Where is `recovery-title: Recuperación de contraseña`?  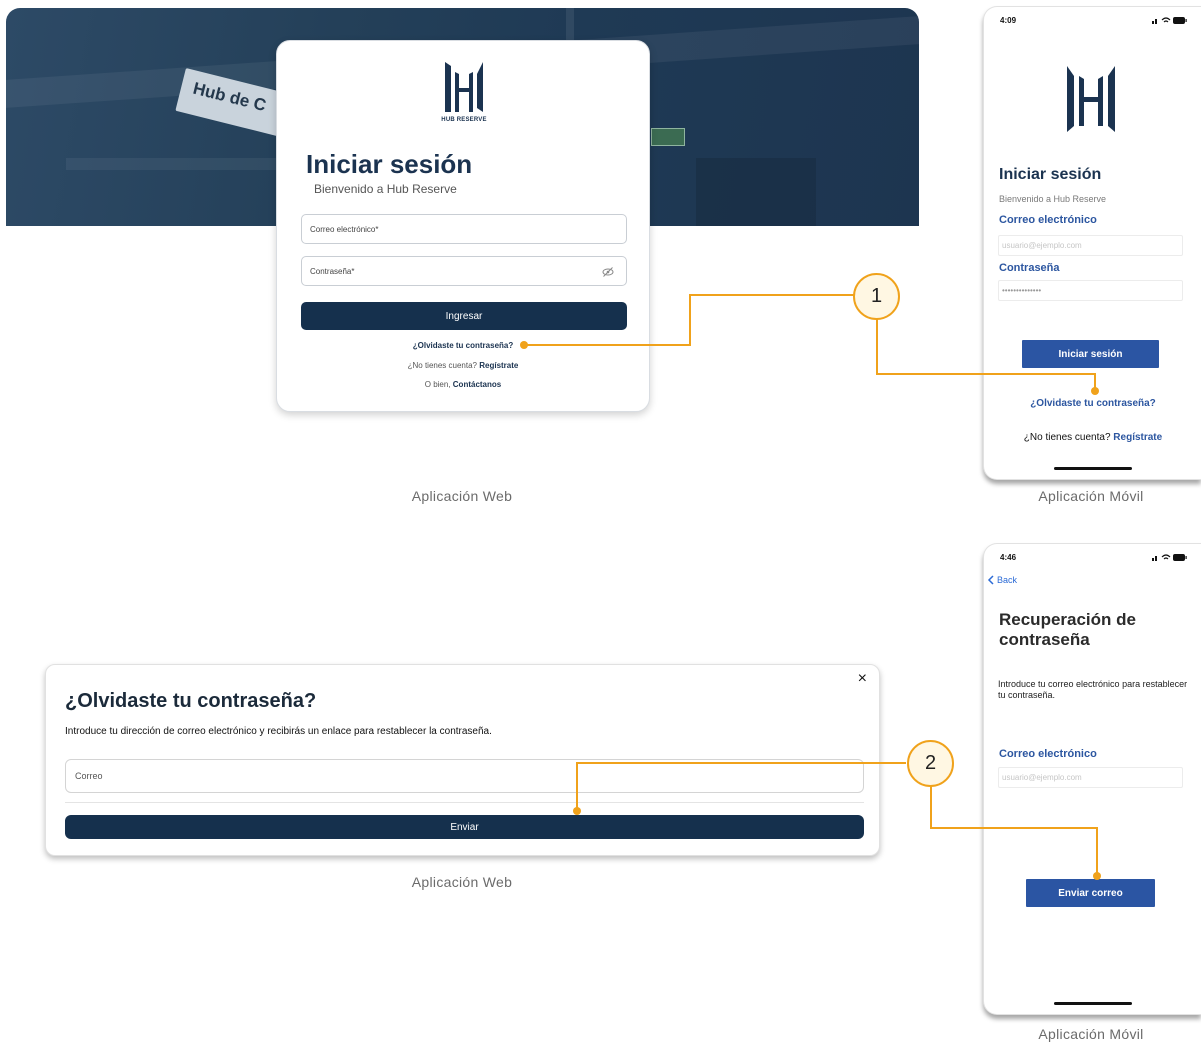
recovery-title: Recuperación de contraseña is located at coordinates (1067, 630).